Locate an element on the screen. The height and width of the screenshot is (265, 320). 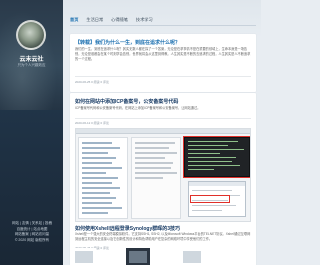
nav-menu: 首页 生活日常 心得随笔 技术学习 is located at coordinates (111, 20).